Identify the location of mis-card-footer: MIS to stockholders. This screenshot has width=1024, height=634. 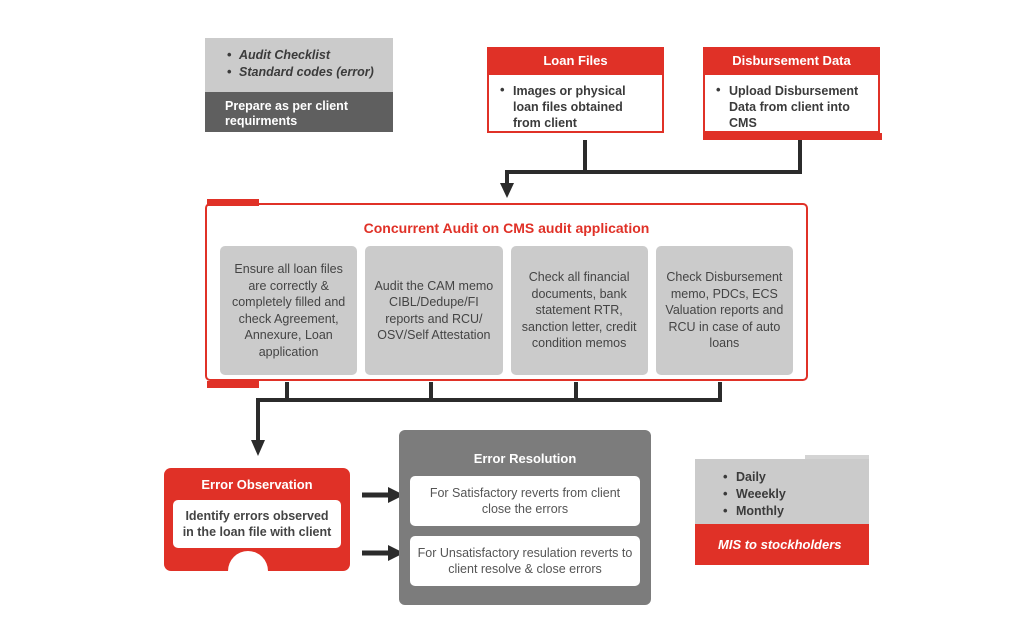
(782, 544).